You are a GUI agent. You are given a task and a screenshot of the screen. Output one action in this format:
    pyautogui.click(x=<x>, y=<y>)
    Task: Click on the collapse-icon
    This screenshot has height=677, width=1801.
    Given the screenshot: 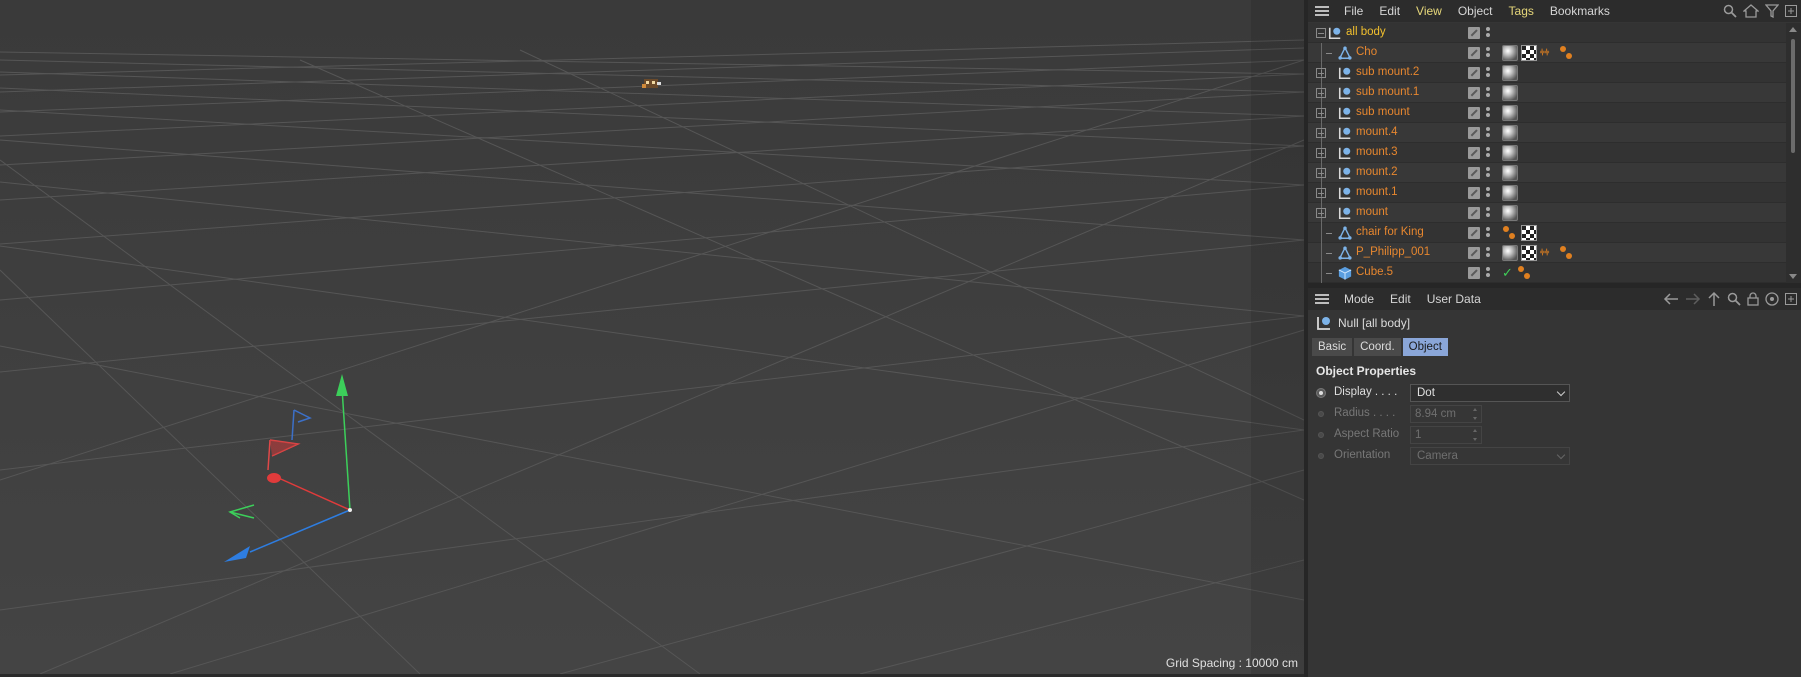 What is the action you would take?
    pyautogui.click(x=1321, y=33)
    